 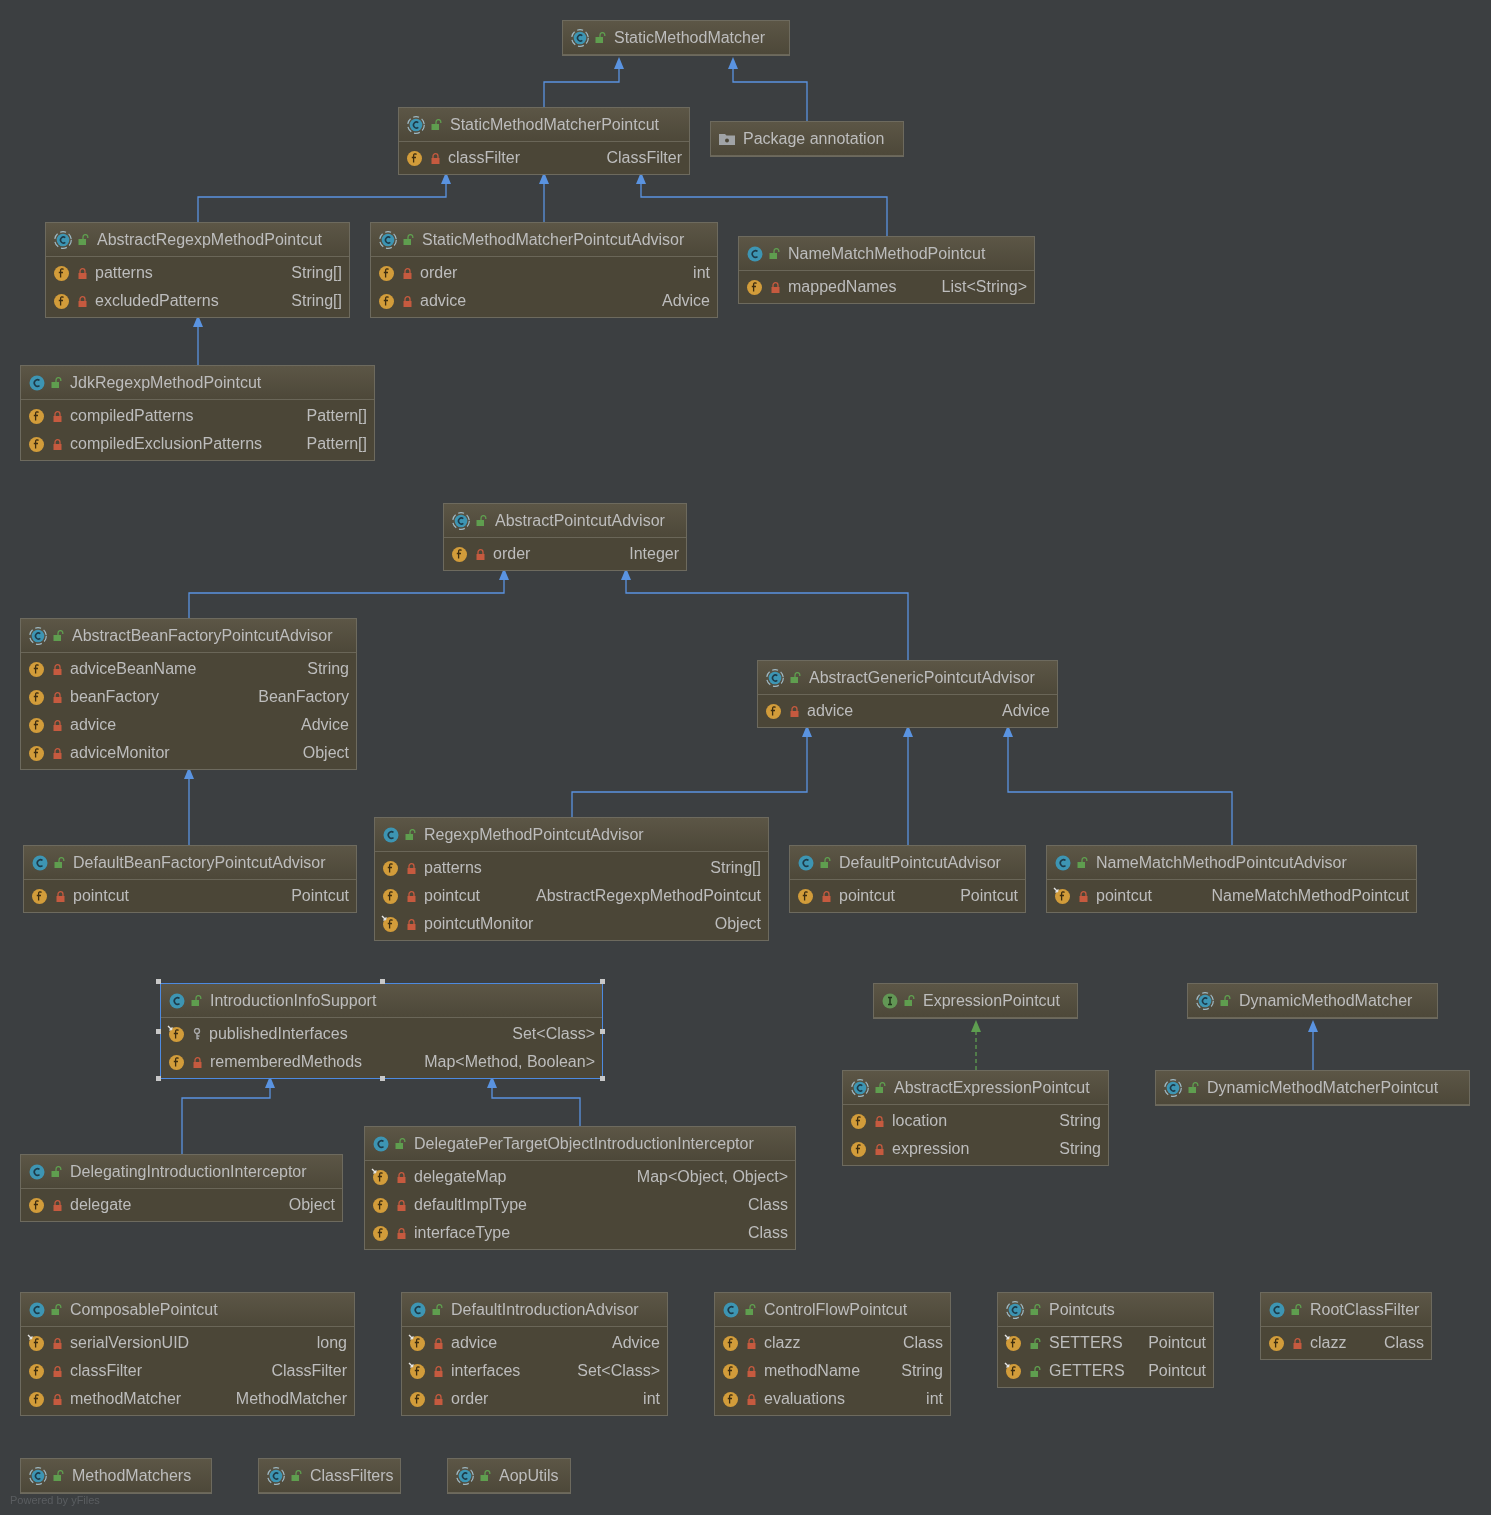 I want to click on class-name: ComposablePointcut, so click(x=144, y=1309).